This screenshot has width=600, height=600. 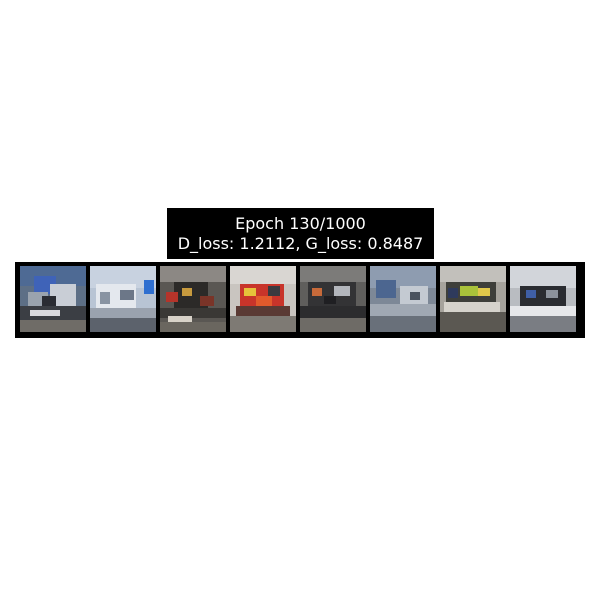 I want to click on loss-text: D_loss: 1.2112, G_loss: 0.8487, so click(x=300, y=243).